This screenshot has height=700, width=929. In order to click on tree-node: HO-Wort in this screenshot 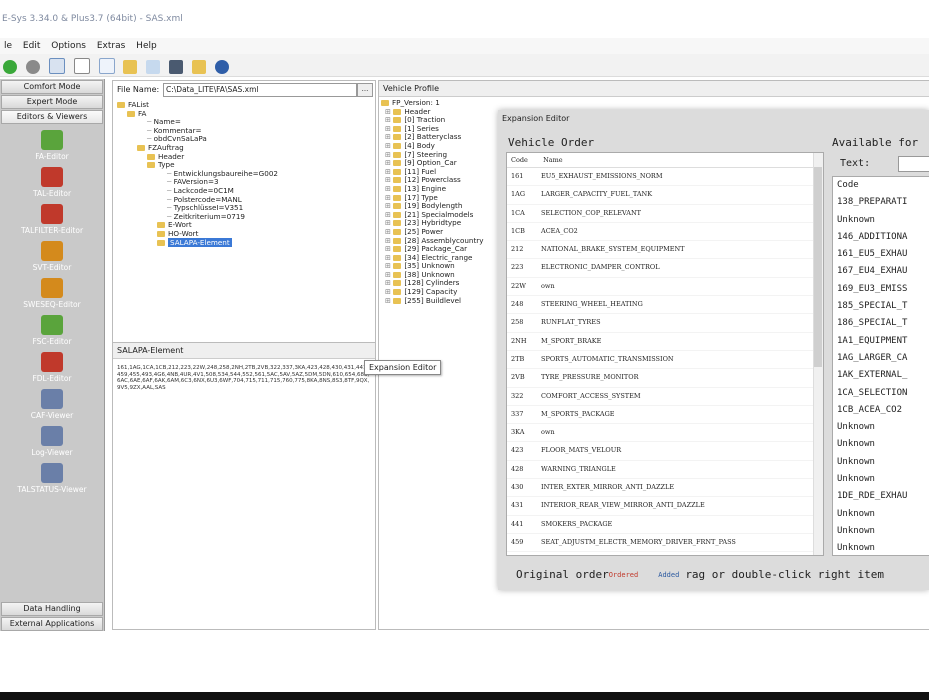, I will do `click(242, 234)`.